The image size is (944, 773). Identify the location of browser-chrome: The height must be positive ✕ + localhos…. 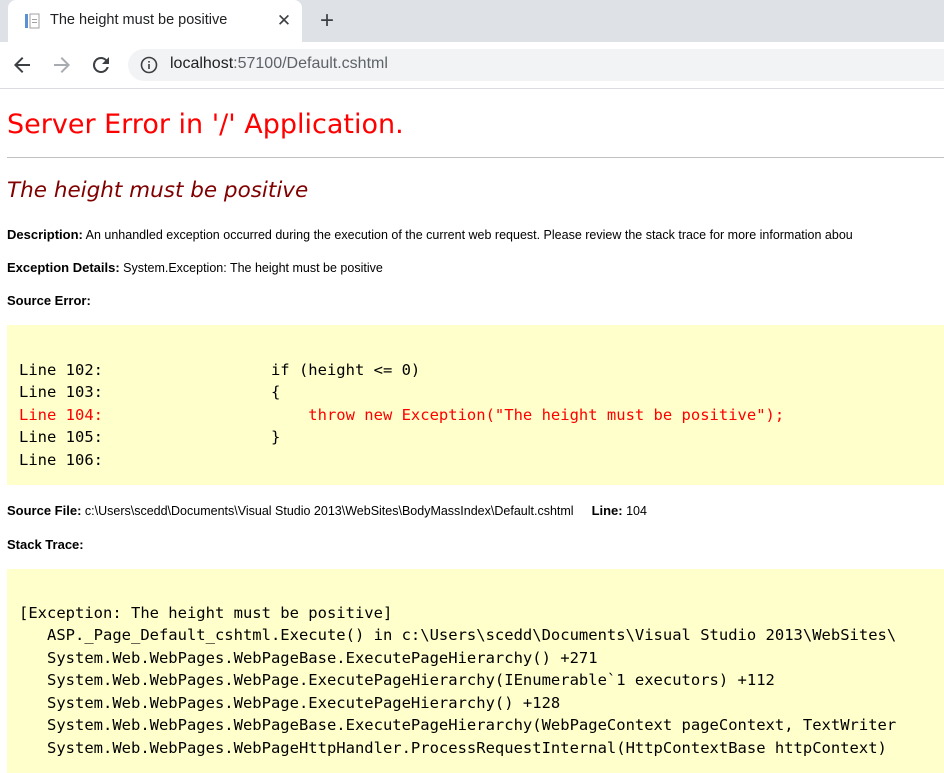
(472, 44).